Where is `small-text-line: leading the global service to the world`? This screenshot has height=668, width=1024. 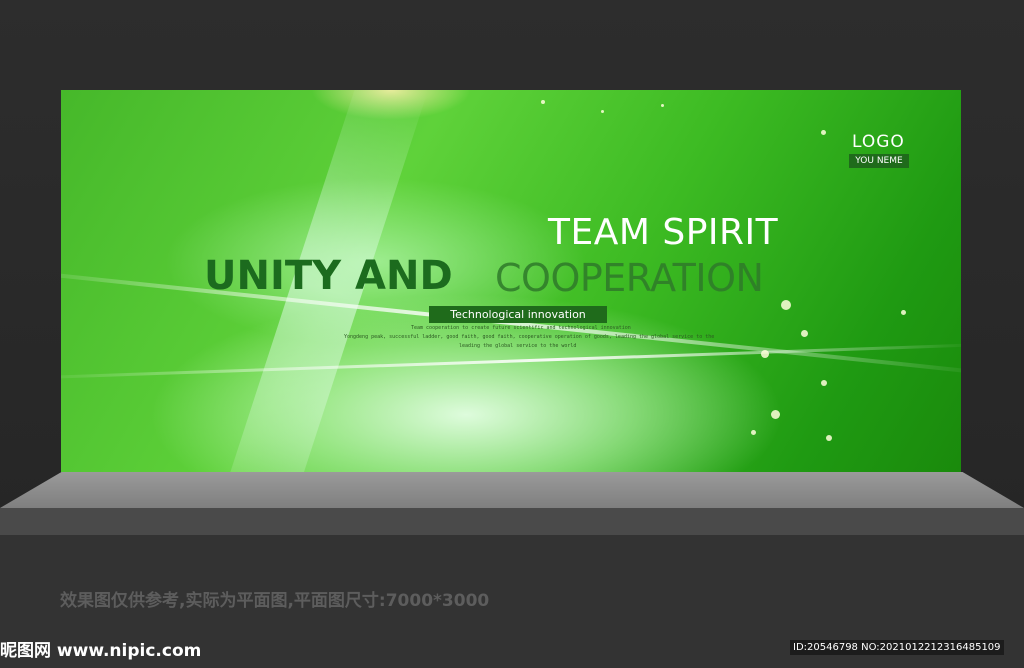 small-text-line: leading the global service to the world is located at coordinates (518, 346).